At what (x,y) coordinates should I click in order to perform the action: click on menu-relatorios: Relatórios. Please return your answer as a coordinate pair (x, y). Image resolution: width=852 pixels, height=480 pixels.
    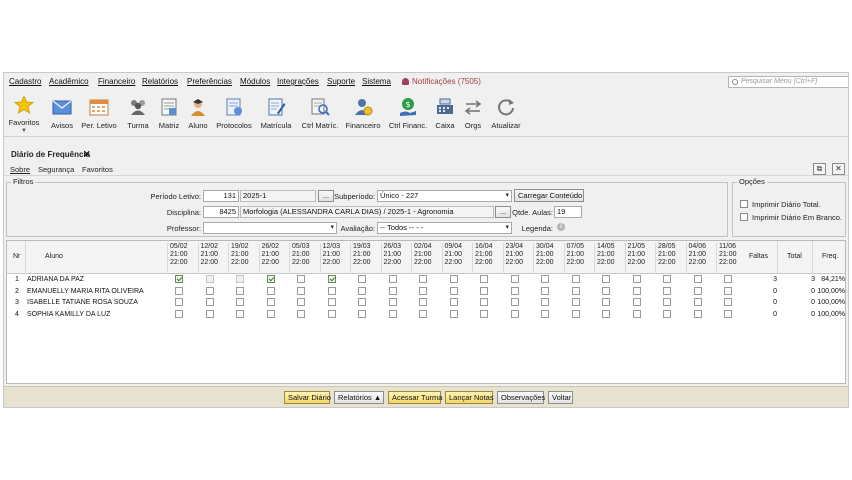
    Looking at the image, I should click on (160, 81).